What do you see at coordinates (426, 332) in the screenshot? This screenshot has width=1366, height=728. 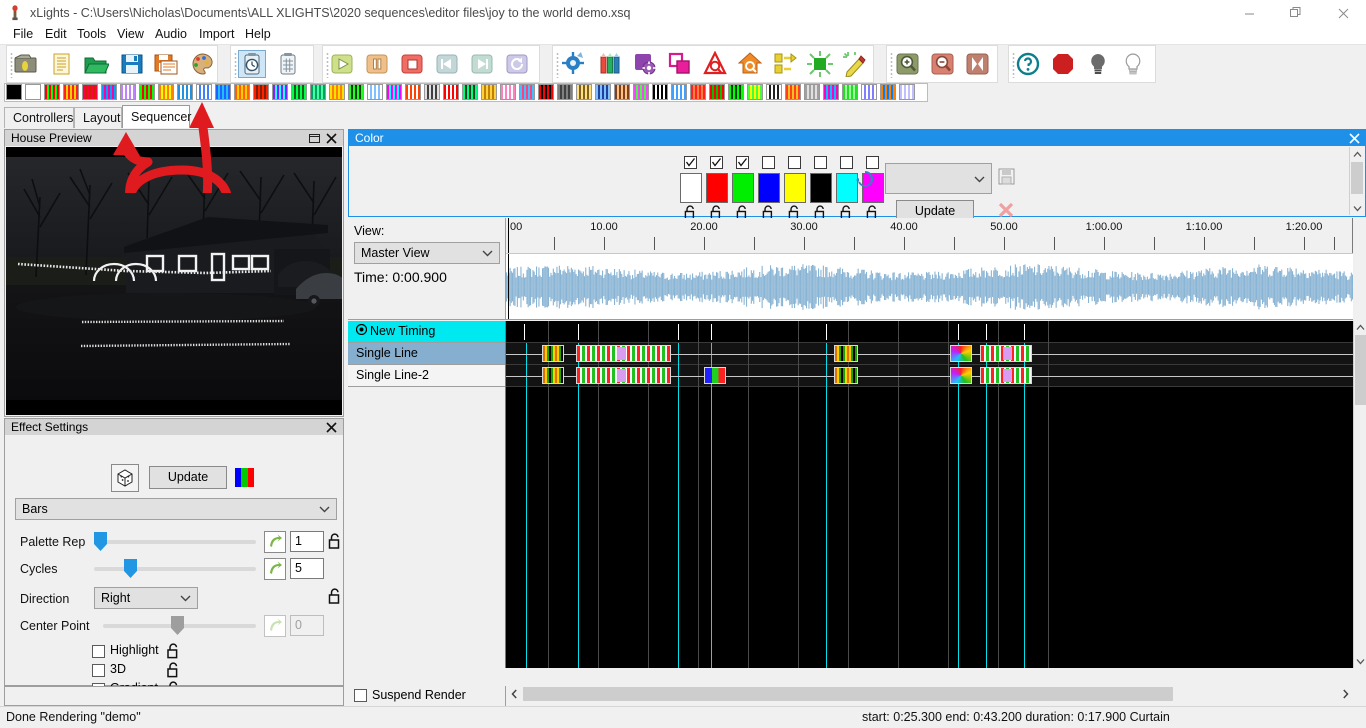 I see `row-header-new-timing: New Timing` at bounding box center [426, 332].